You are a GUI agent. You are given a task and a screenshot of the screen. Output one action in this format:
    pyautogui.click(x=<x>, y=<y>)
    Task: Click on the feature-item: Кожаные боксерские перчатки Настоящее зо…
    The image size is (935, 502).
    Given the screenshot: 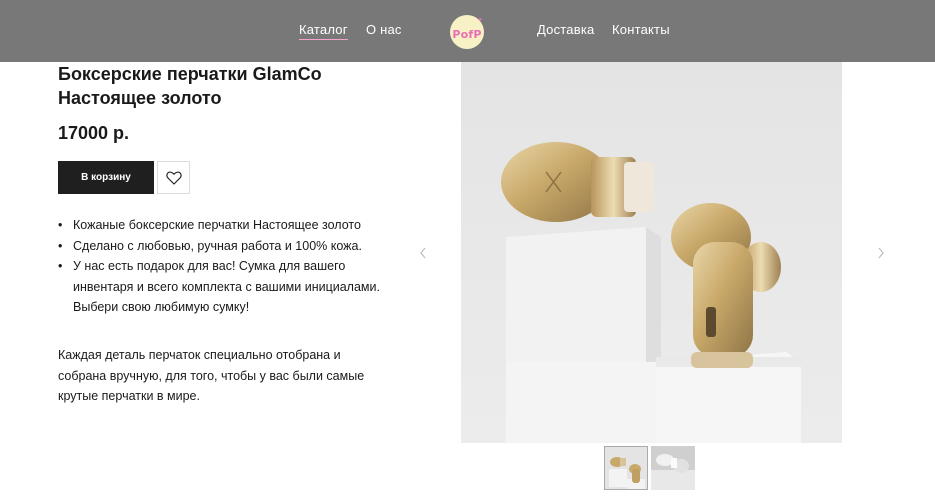 What is the action you would take?
    pyautogui.click(x=225, y=225)
    